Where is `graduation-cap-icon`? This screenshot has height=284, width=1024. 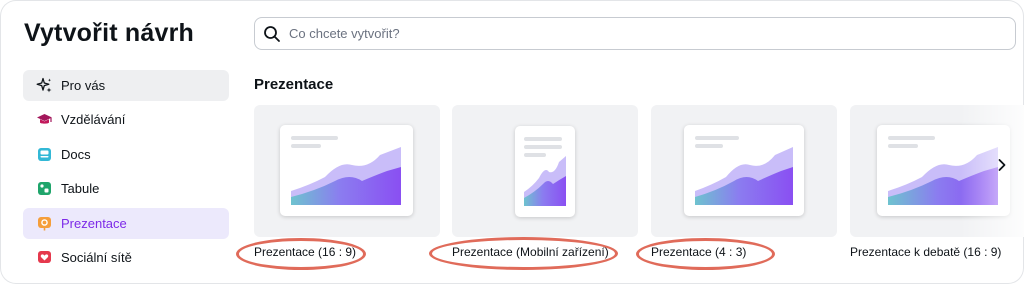
graduation-cap-icon is located at coordinates (44, 119).